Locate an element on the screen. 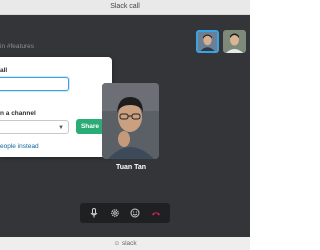  channel-select: ▼ is located at coordinates (34, 127).